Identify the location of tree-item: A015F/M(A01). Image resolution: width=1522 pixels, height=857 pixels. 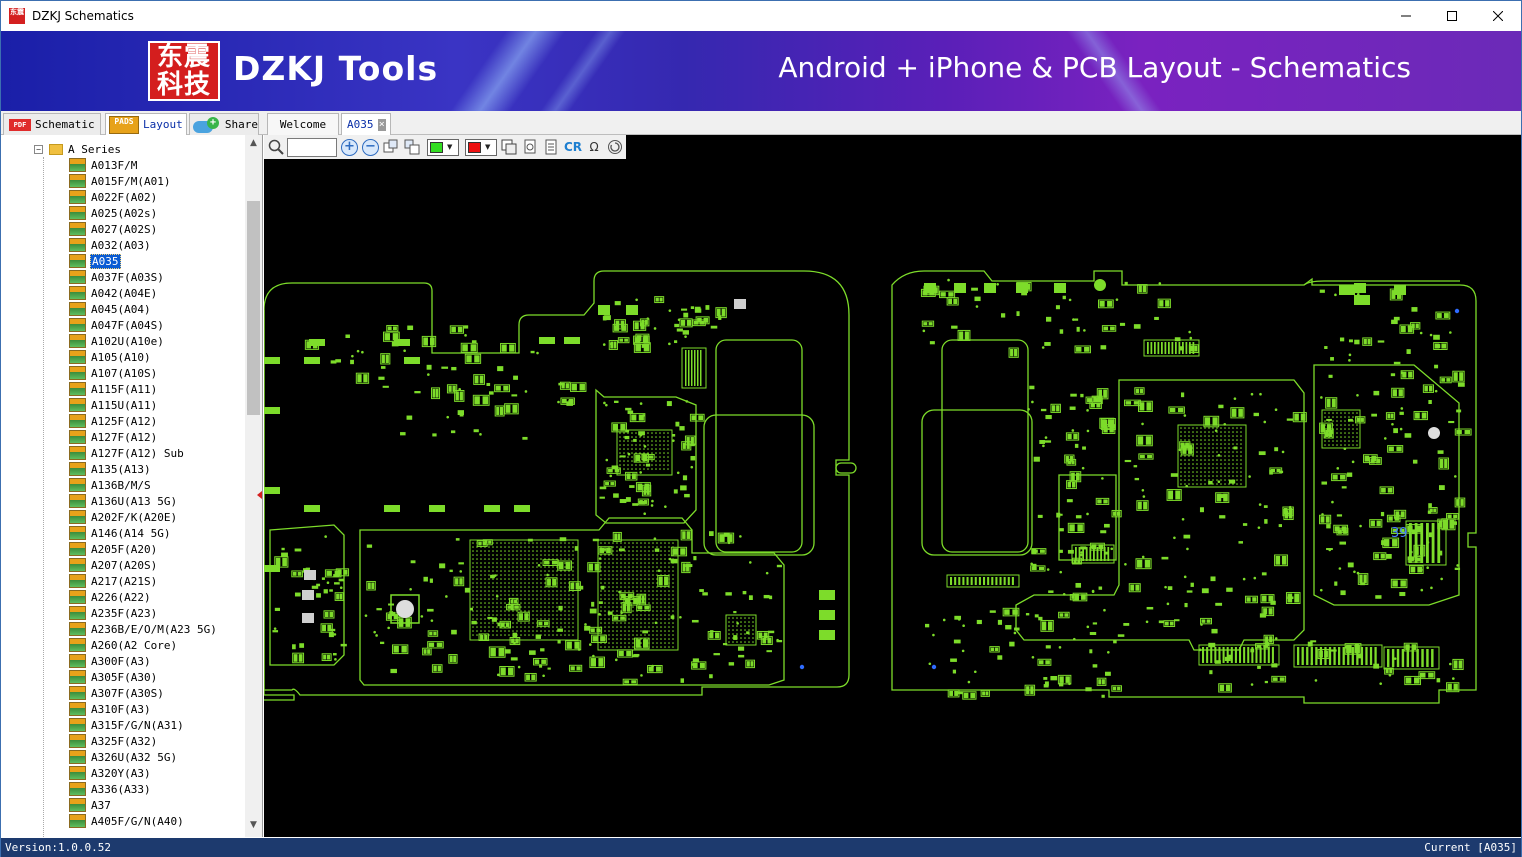
(143, 181).